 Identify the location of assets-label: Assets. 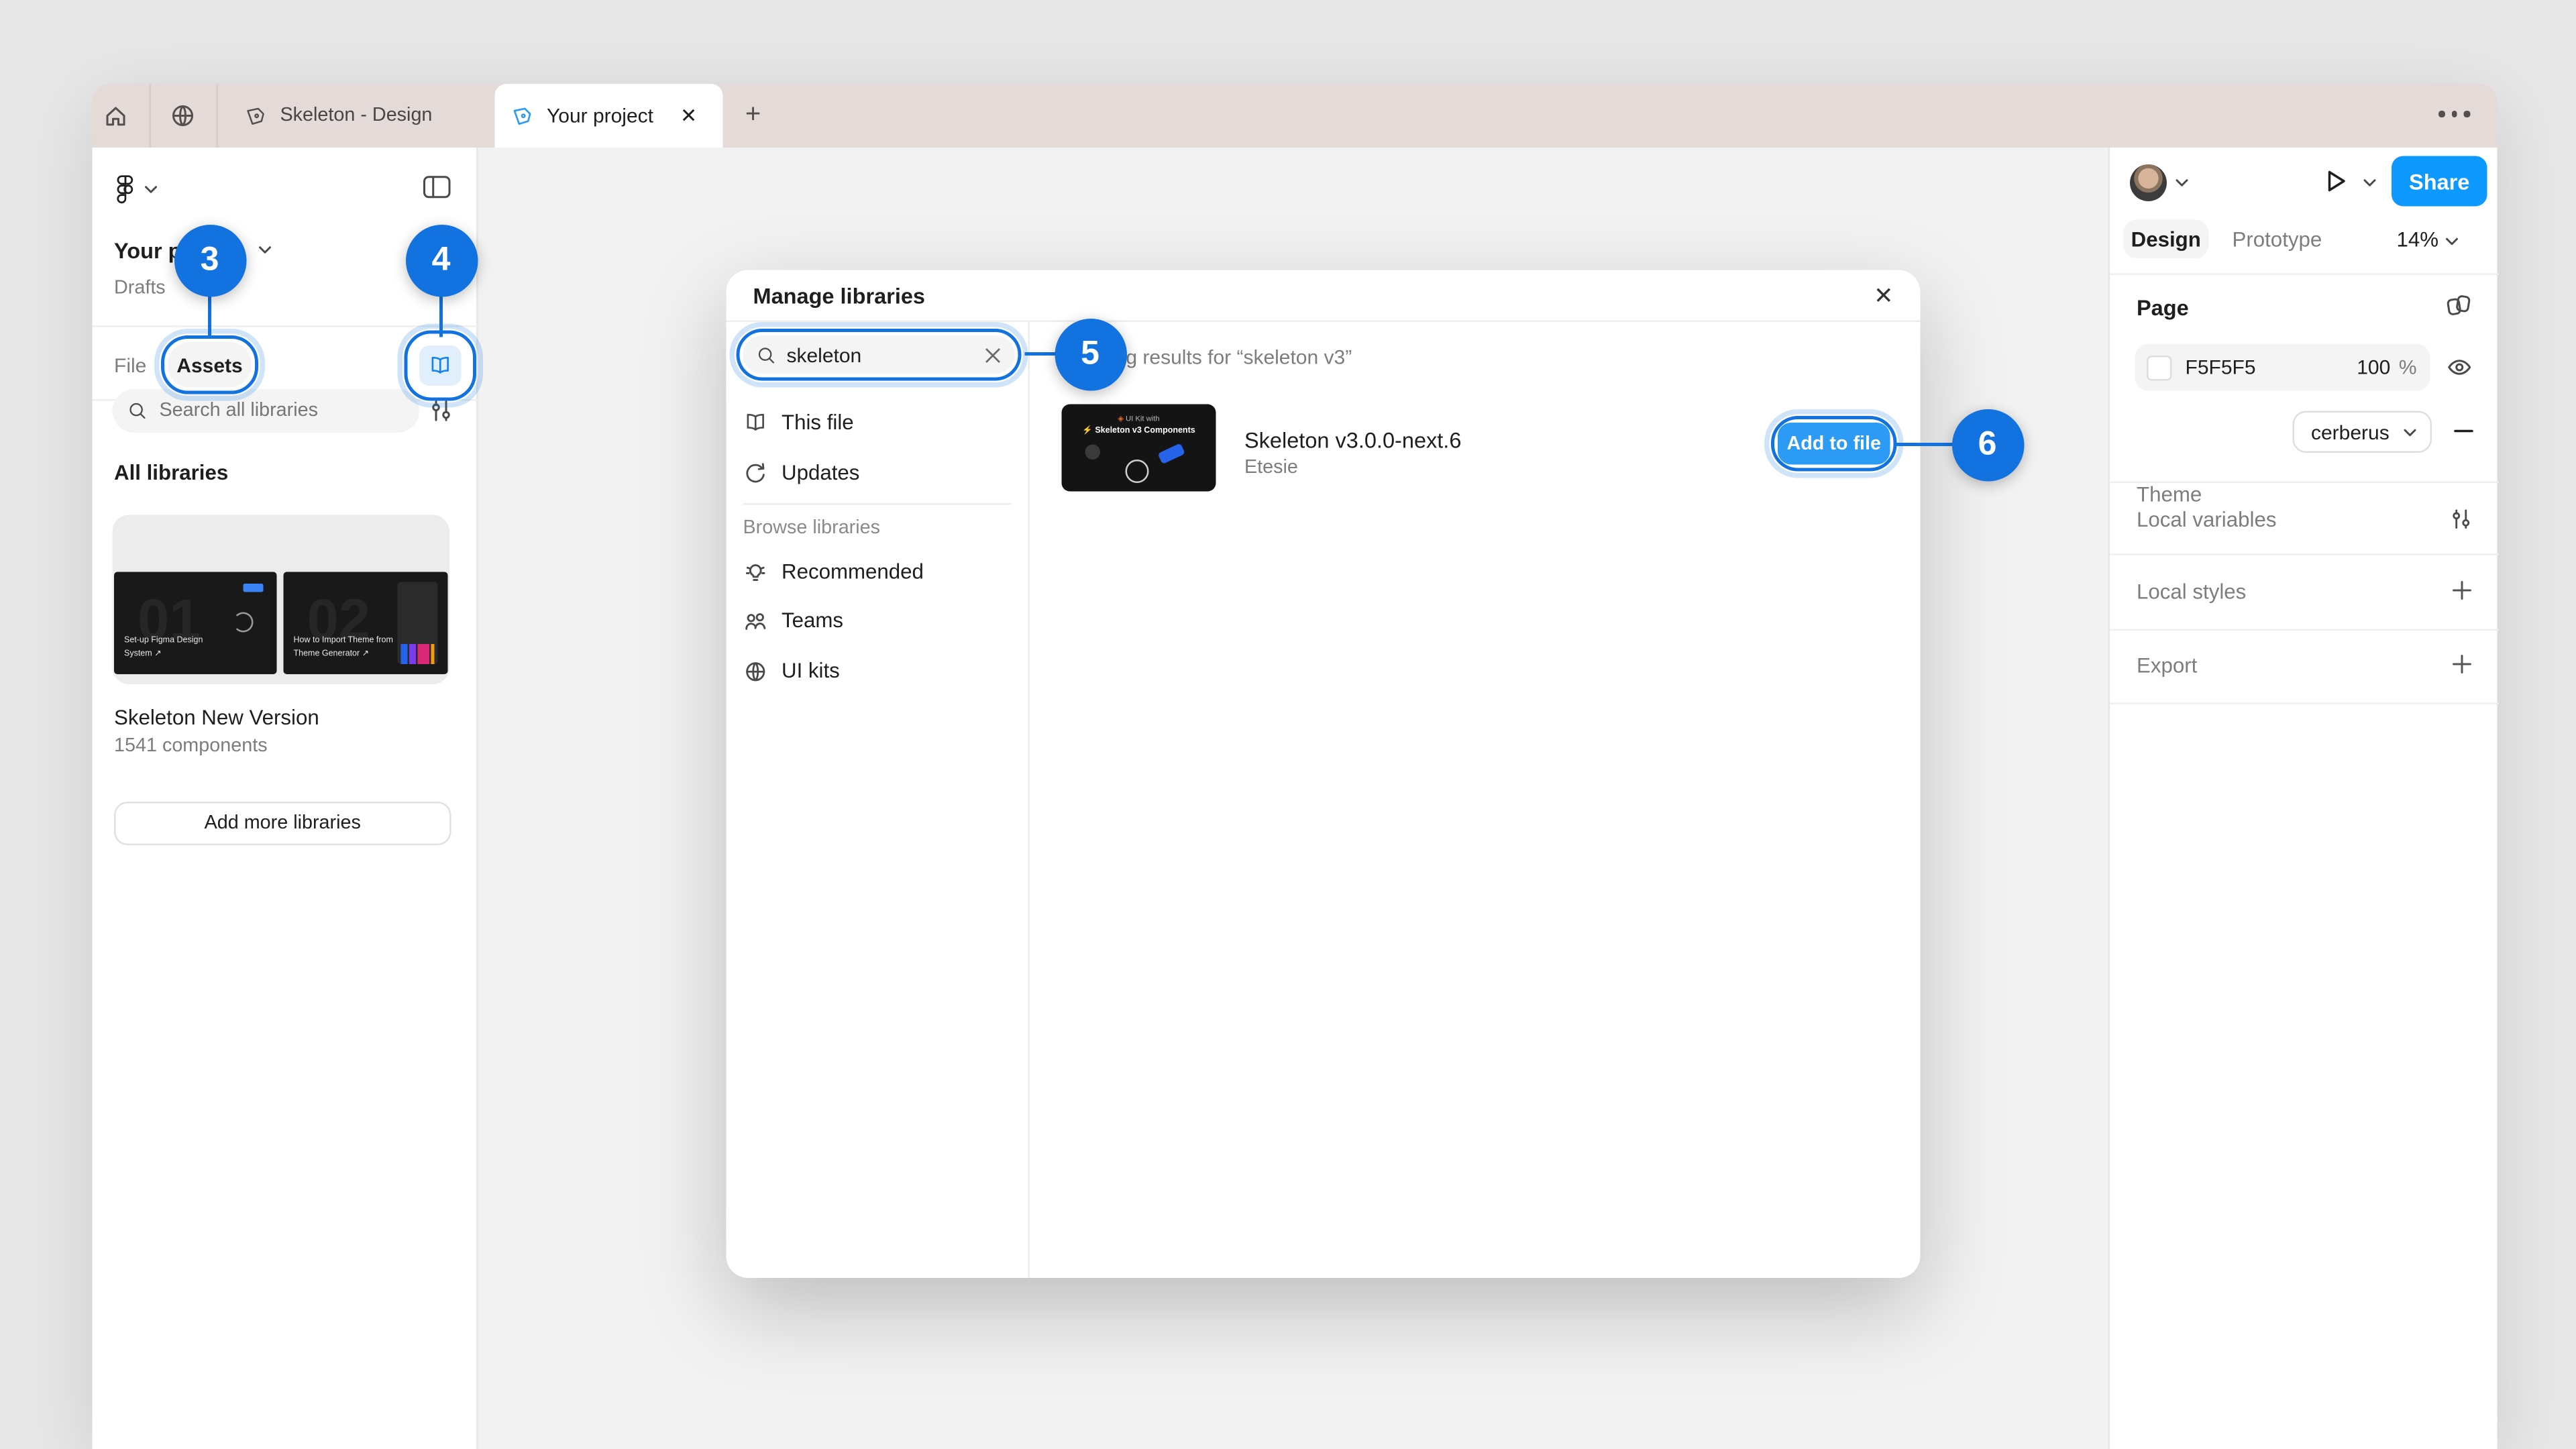
(209, 365).